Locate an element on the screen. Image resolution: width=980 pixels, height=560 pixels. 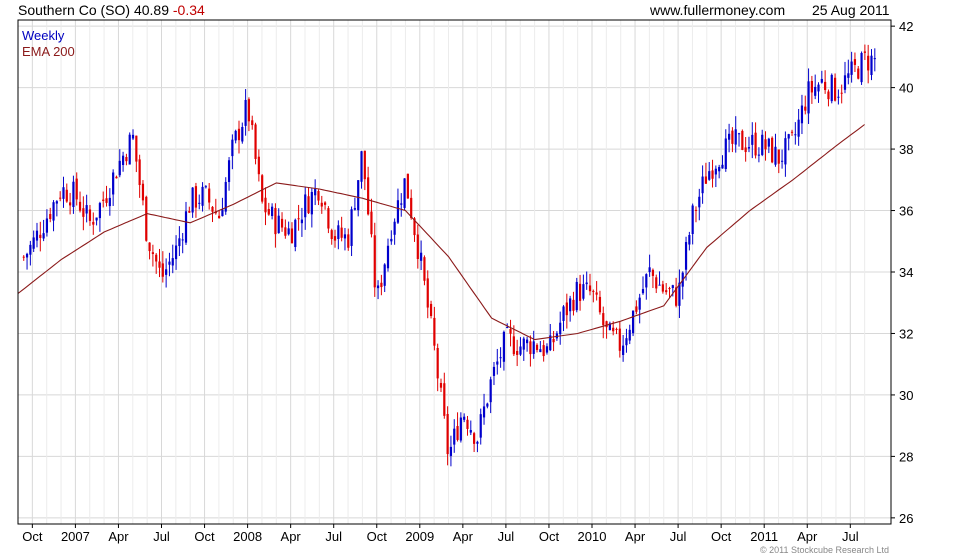
chart-date: 25 Aug 2011 is located at coordinates (851, 10).